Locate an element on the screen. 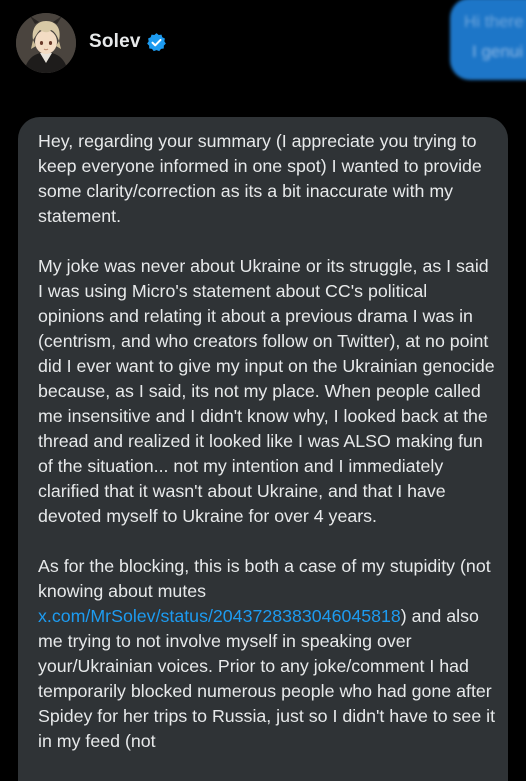  sender-avatar is located at coordinates (46, 43).